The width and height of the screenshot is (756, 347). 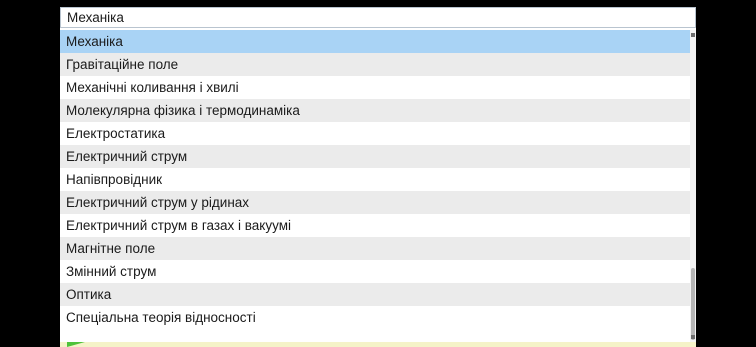 What do you see at coordinates (375, 64) in the screenshot?
I see `option-gravitational-field: Гравітаційне поле` at bounding box center [375, 64].